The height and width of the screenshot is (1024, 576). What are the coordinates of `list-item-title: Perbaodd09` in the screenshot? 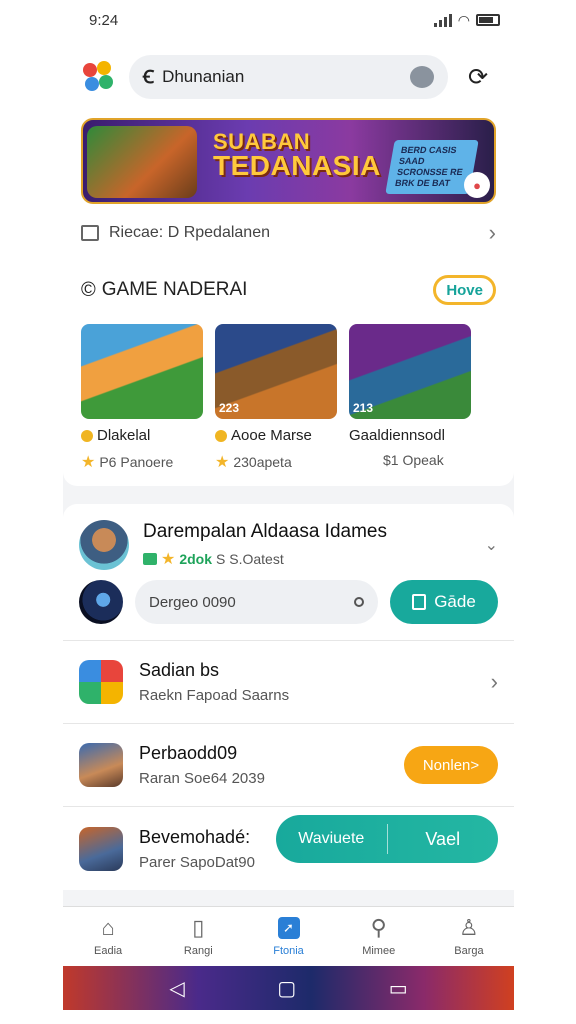 It's located at (188, 753).